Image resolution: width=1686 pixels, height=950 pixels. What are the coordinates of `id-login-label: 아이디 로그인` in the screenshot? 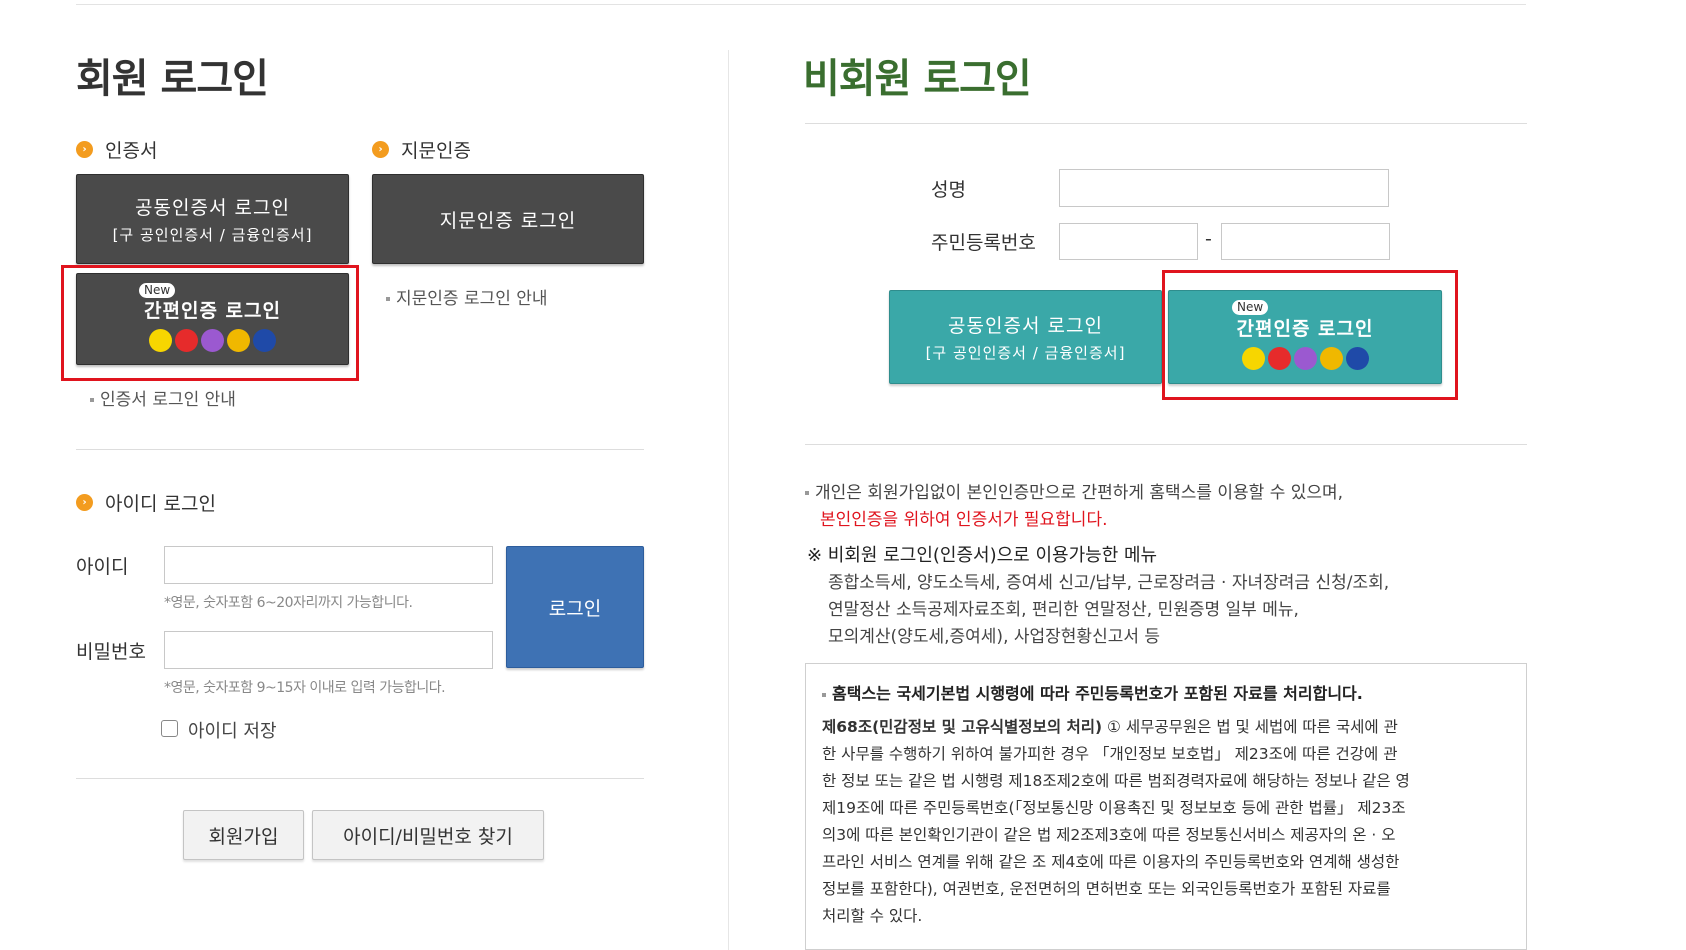 It's located at (160, 504).